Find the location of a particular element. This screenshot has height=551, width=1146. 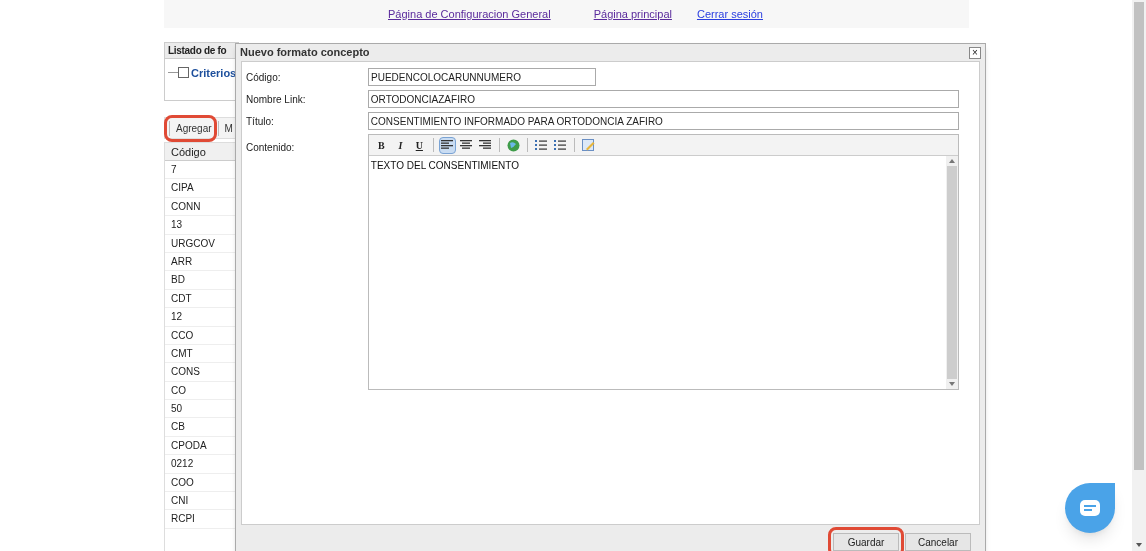

dialog-button: Guardar is located at coordinates (866, 542).